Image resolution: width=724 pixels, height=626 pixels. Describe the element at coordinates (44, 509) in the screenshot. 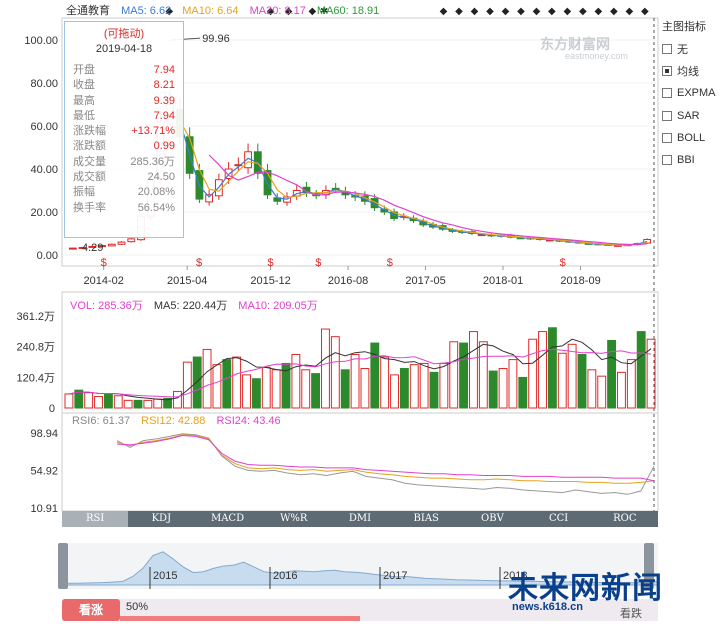

I see `rsi-tick-label: 10.91` at that location.